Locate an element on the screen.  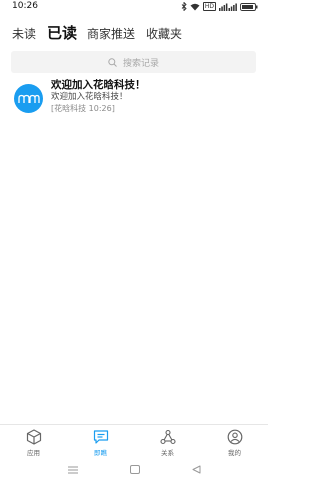
message-body: 欢迎加入花晗科技！ 欢迎加入花晗科技！ [花晗科技 10:26] is located at coordinates (98, 99).